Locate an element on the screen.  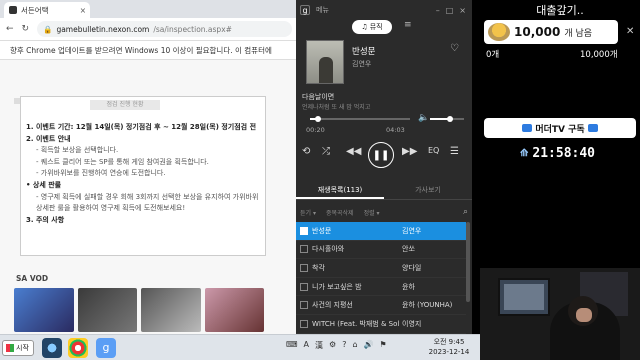
row-artist: 안쏘 is located at coordinates (408, 249).